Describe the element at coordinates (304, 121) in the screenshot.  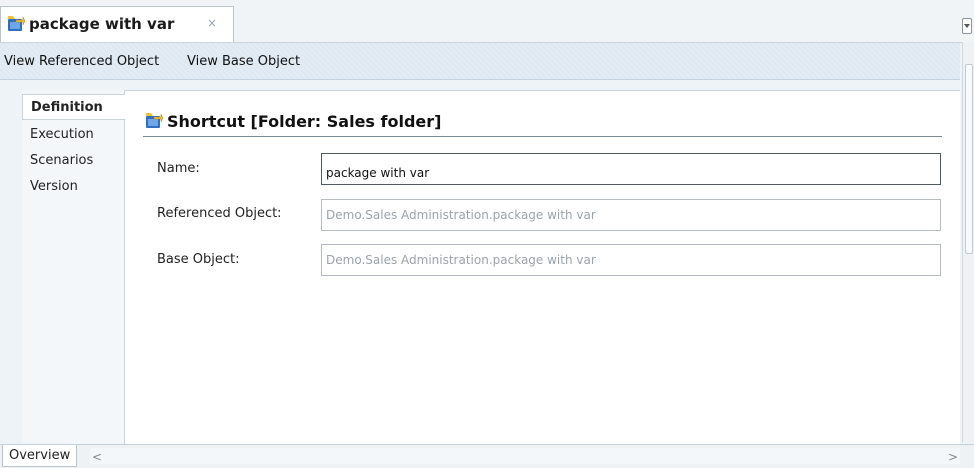
I see `section-title: Shortcut [Folder: Sales folder]` at that location.